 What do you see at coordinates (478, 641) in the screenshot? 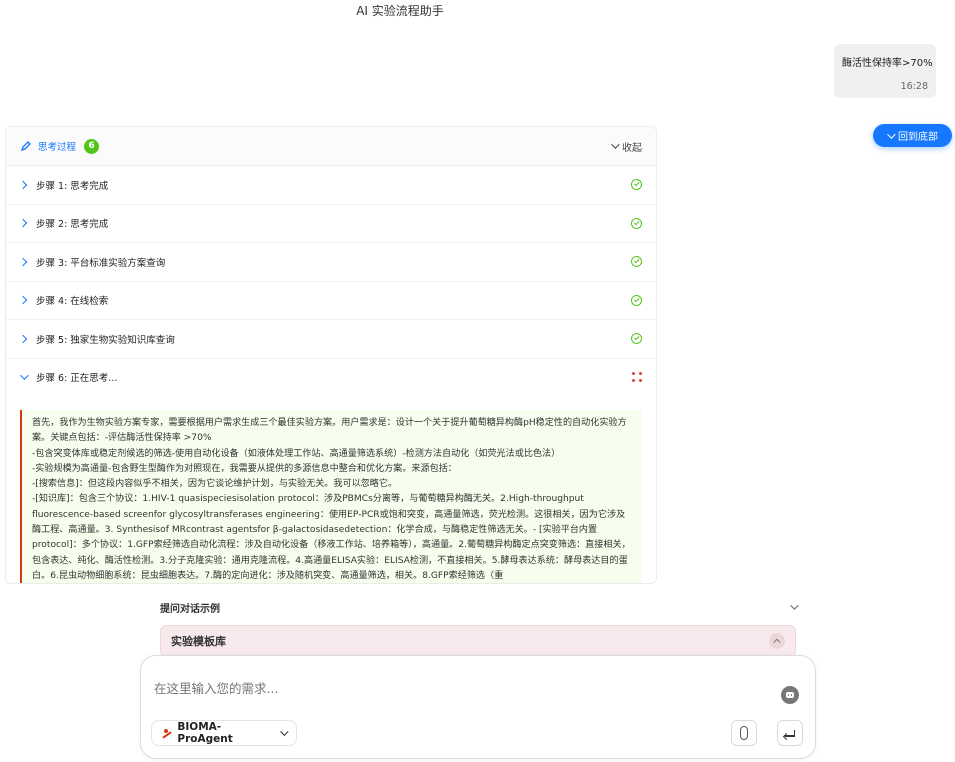
I see `template-library-bar: 实验模板库` at bounding box center [478, 641].